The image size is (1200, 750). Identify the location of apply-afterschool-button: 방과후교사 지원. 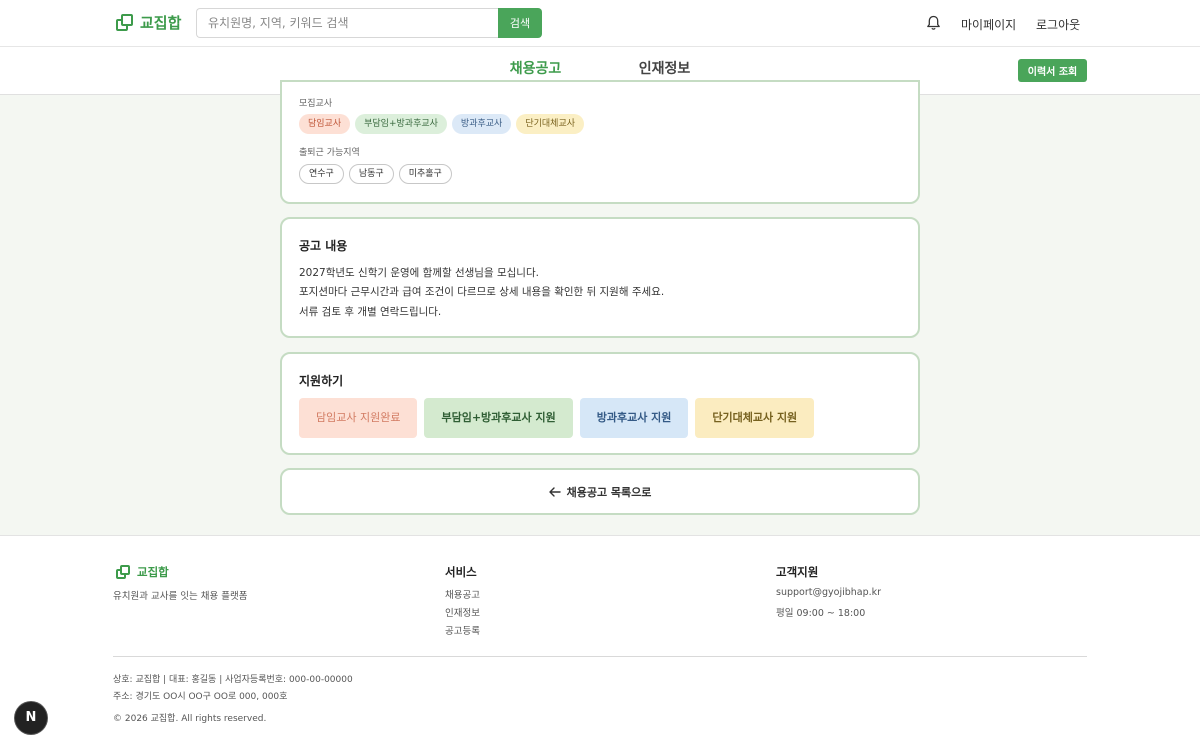
(634, 418).